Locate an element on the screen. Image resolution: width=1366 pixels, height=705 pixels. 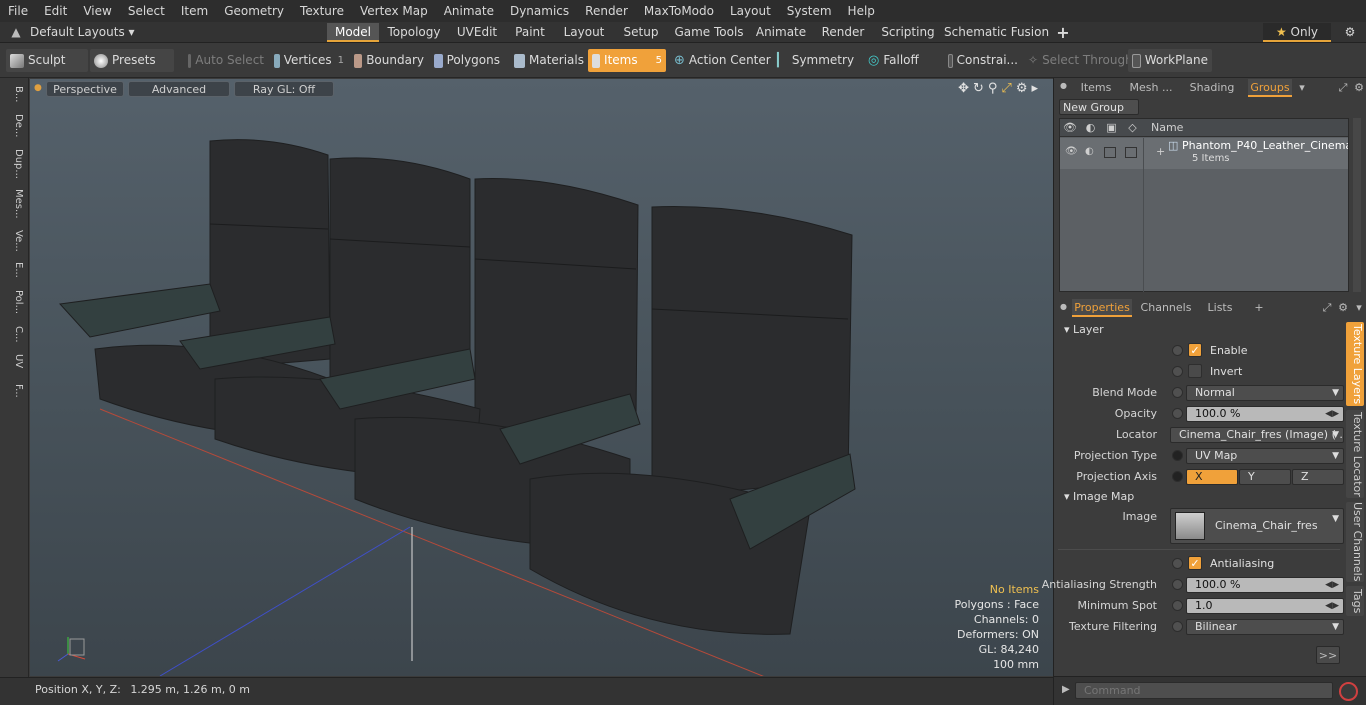
gear-icon: ⚙ is located at coordinates (1350, 32).